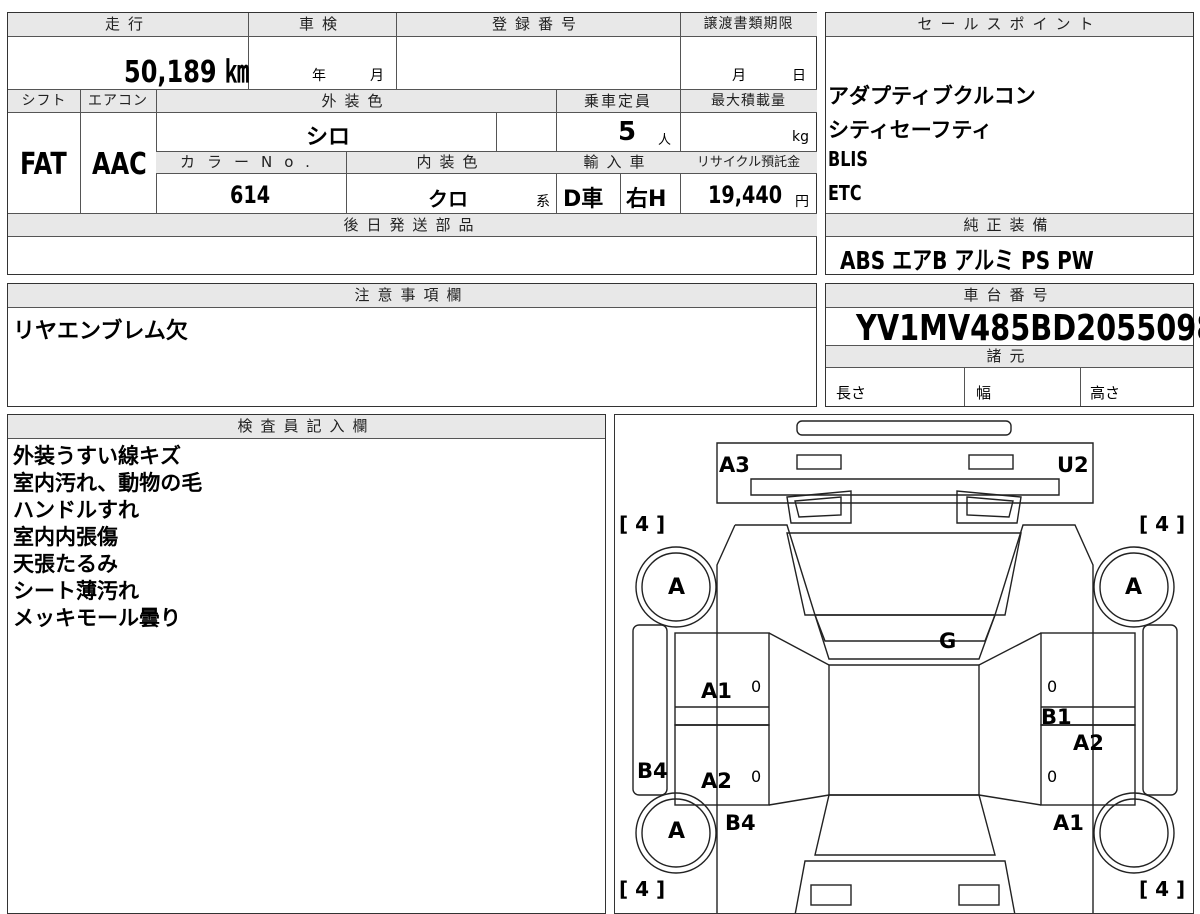 This screenshot has height=914, width=1200. Describe the element at coordinates (119, 164) in the screenshot. I see `aircon-value: AAC` at that location.